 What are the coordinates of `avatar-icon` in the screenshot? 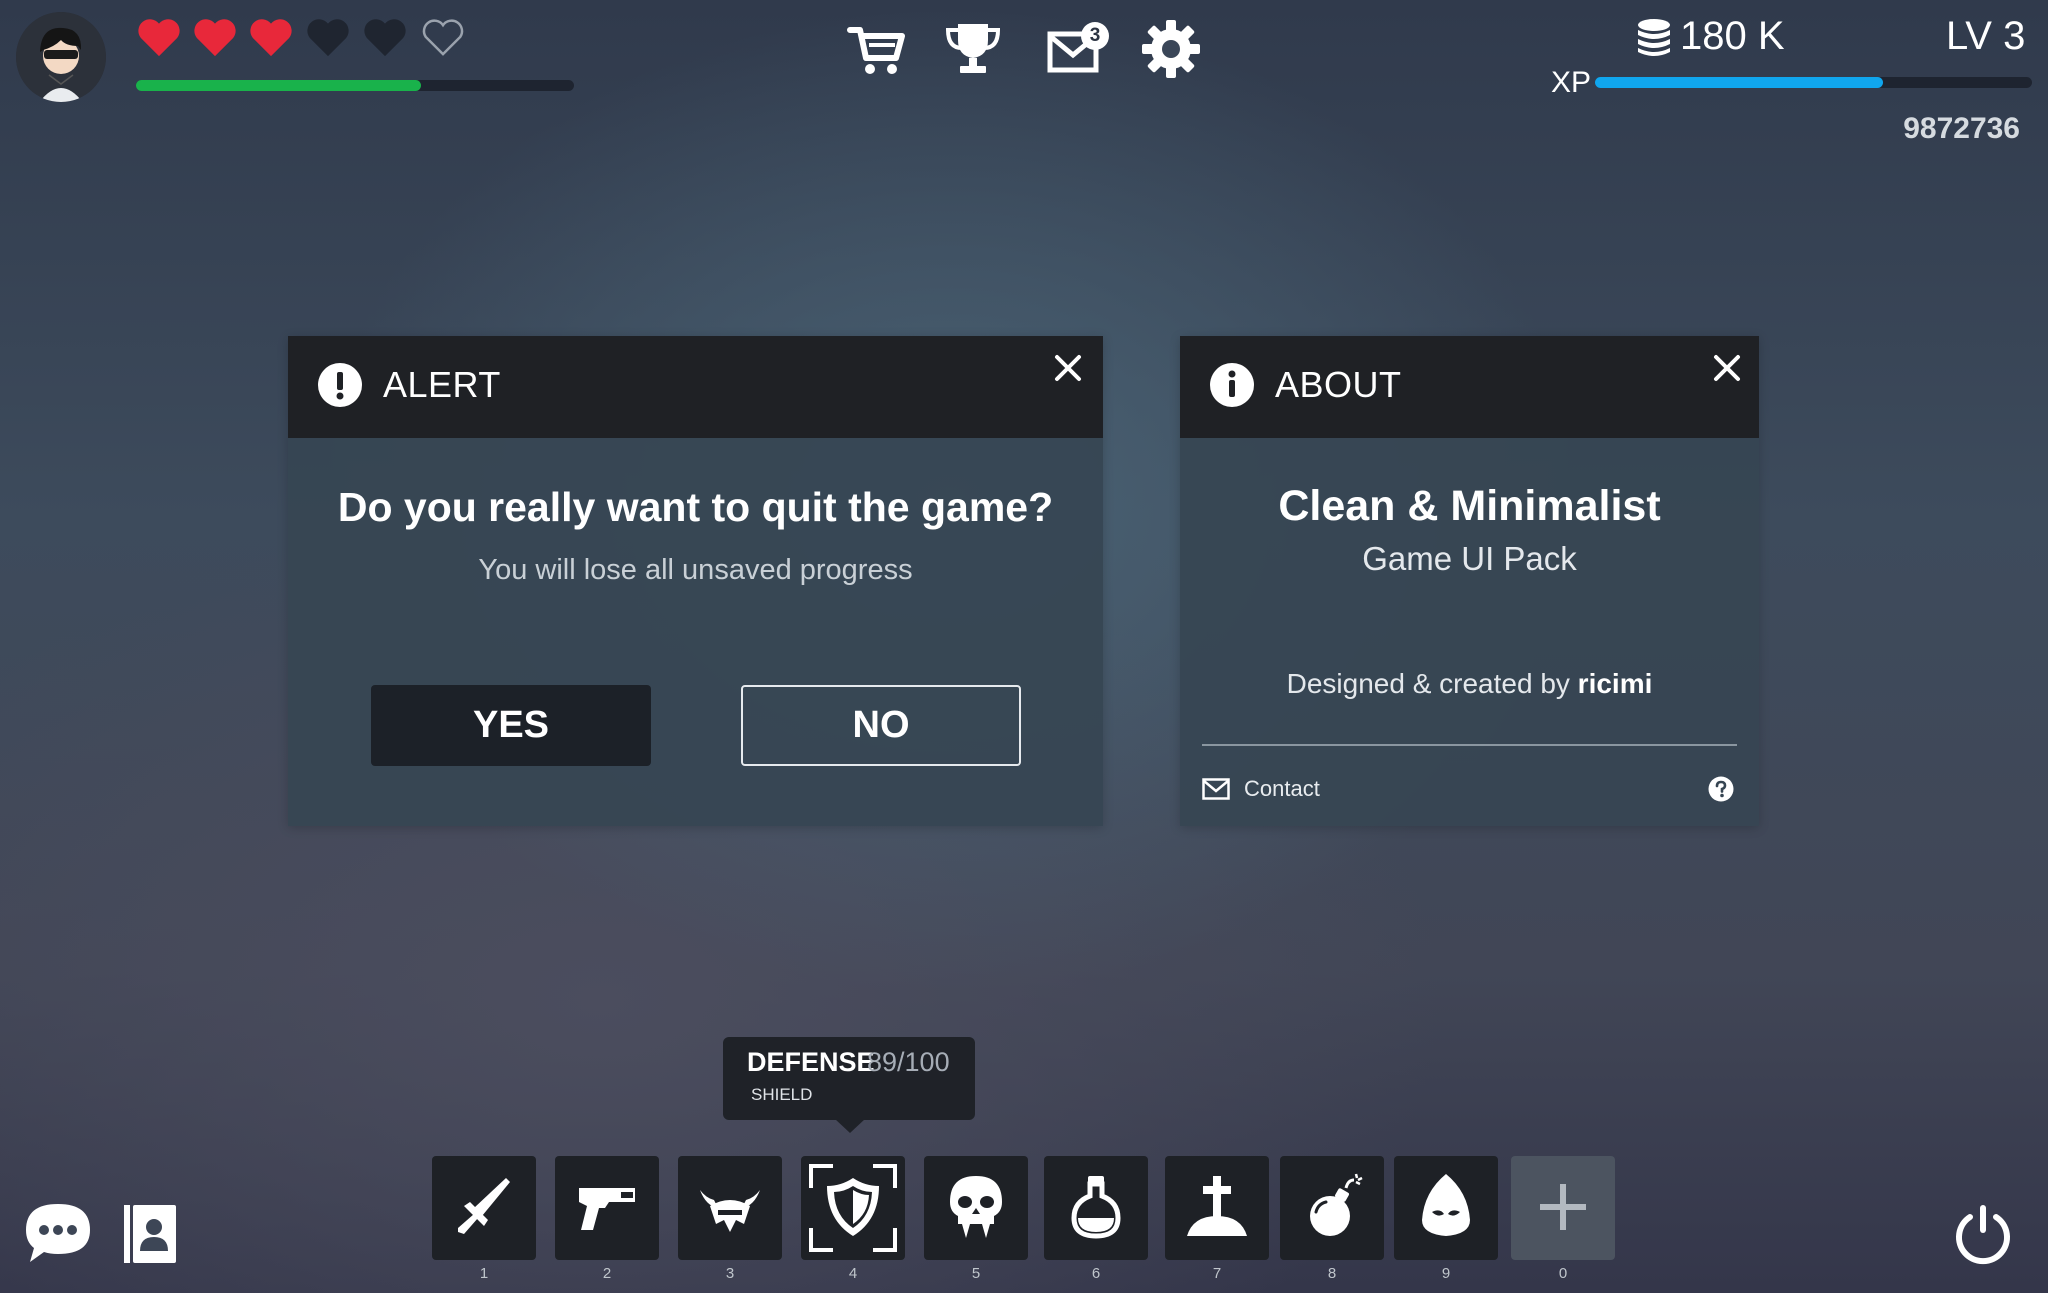 It's located at (61, 57).